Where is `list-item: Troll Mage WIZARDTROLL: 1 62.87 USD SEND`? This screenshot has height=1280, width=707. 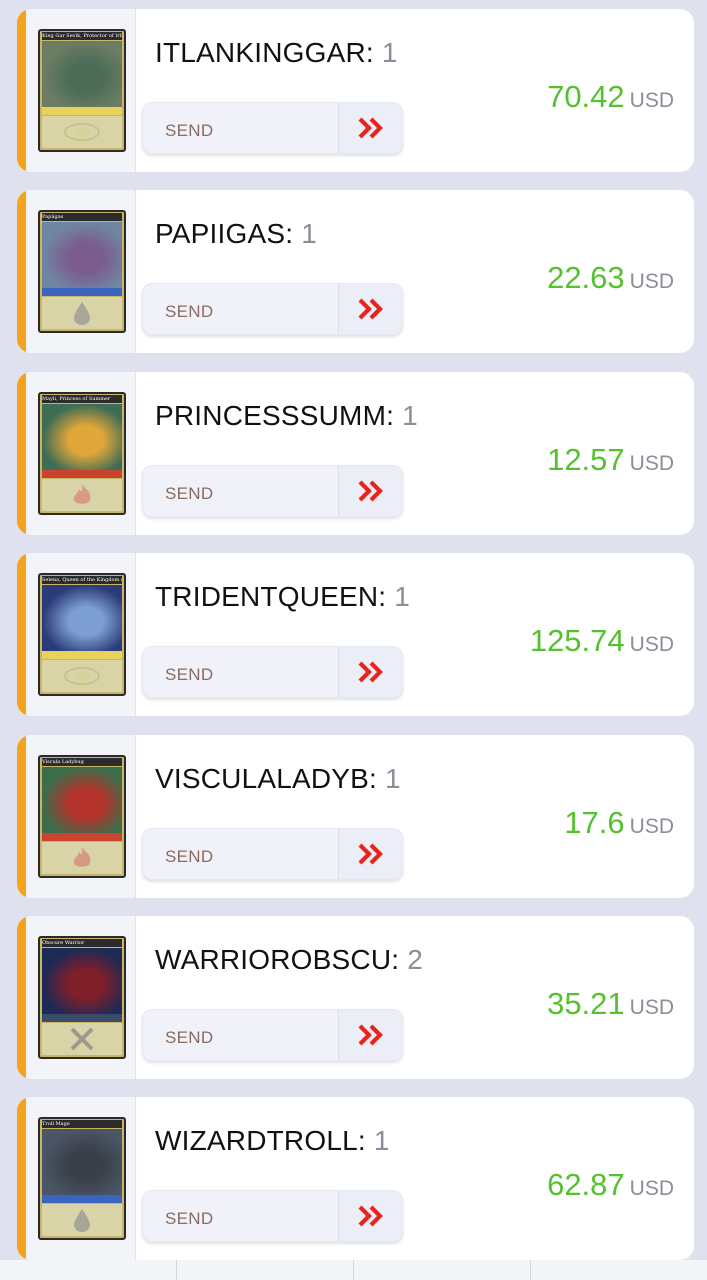
list-item: Troll Mage WIZARDTROLL: 1 62.87 USD SEND is located at coordinates (355, 1178).